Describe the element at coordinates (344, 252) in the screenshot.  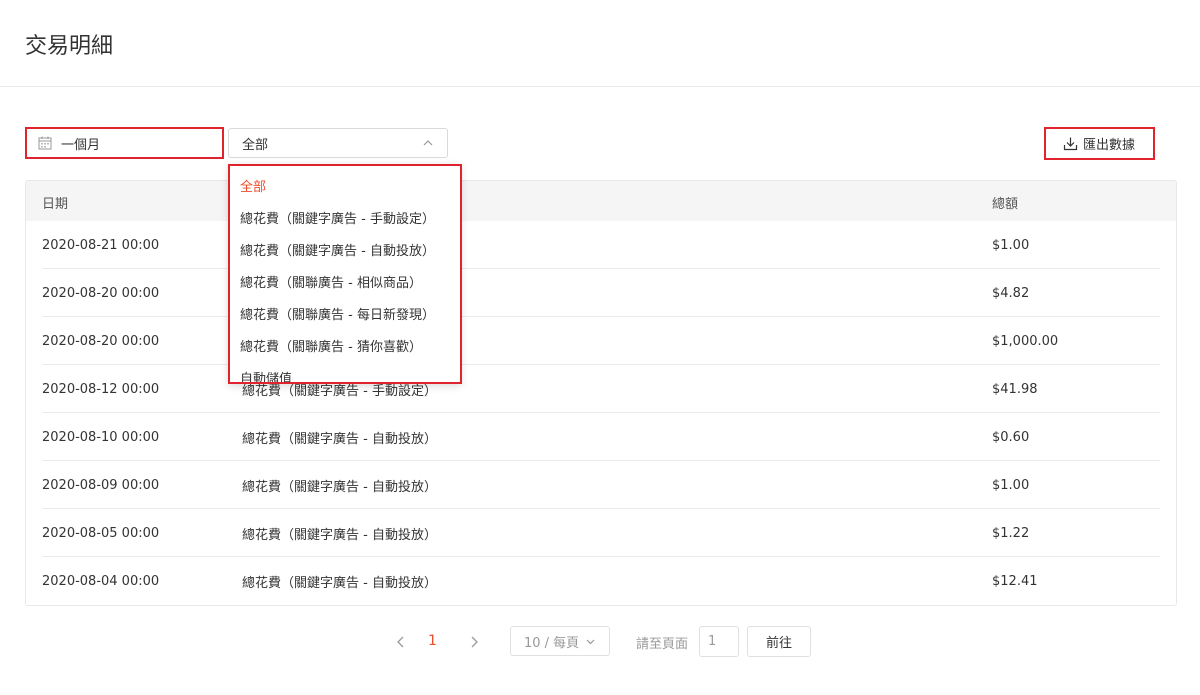
I see `dropdown-option-keyword-auto: 總花費（關鍵字廣告 - 自動投放）` at that location.